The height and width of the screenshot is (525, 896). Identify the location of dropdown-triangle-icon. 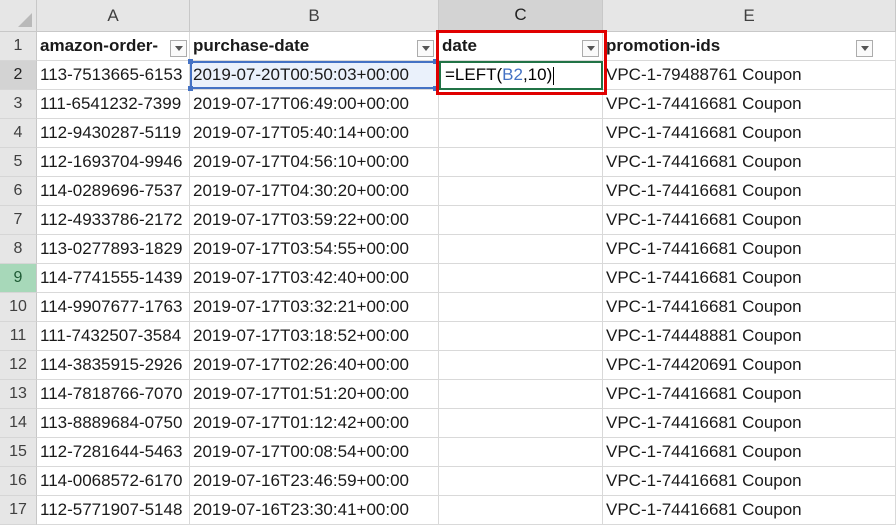
(178, 48).